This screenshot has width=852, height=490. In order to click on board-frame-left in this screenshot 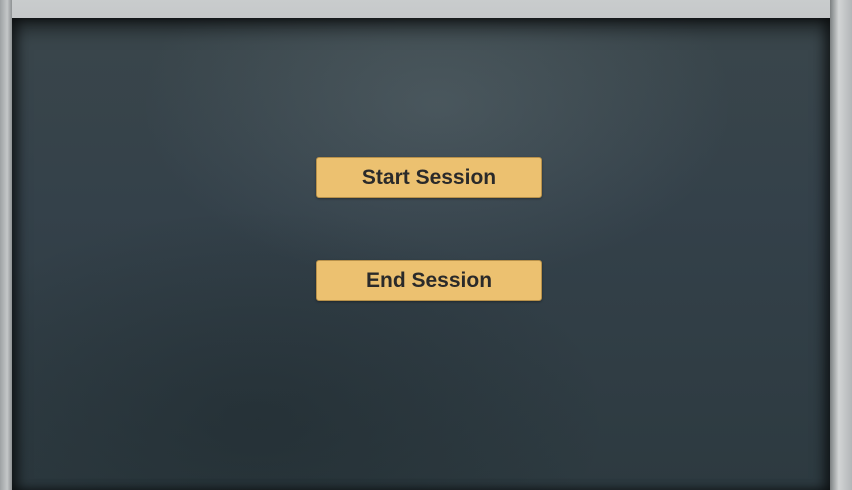, I will do `click(6, 245)`.